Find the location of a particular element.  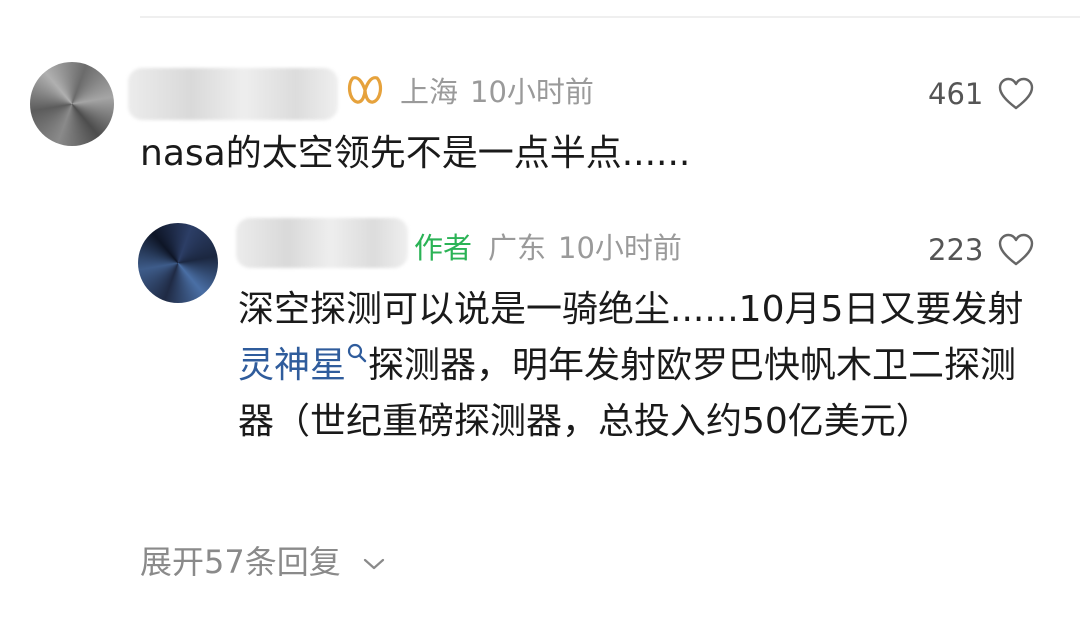

author-avatar is located at coordinates (178, 263).